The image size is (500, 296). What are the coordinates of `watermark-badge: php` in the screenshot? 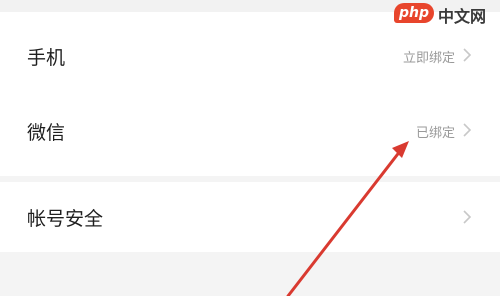 It's located at (414, 13).